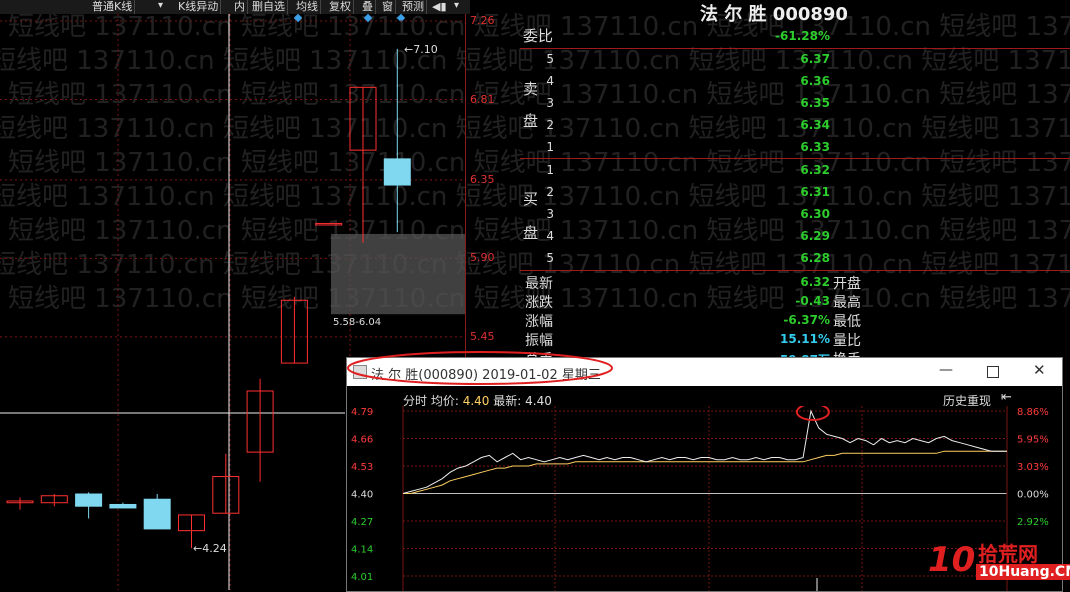 Image resolution: width=1070 pixels, height=592 pixels. Describe the element at coordinates (388, 7) in the screenshot. I see `toolbar-window: 窗` at that location.